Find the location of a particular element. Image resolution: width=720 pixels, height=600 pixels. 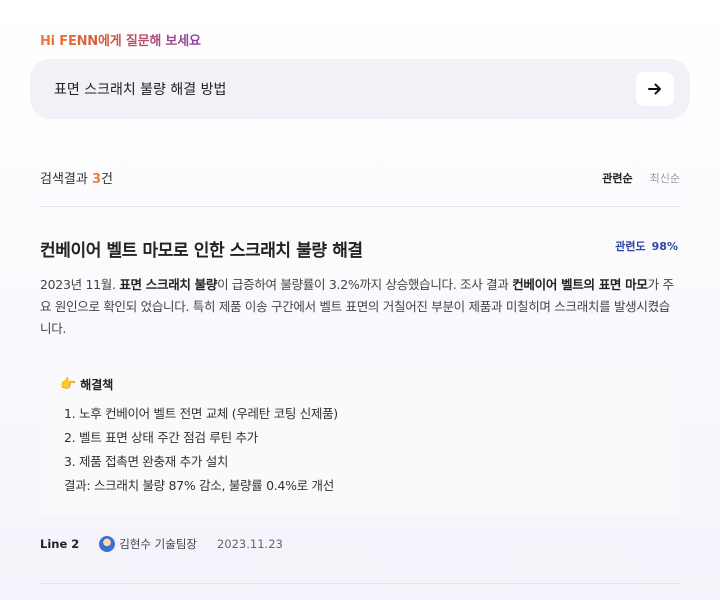

line-tag: Line 2 is located at coordinates (60, 544).